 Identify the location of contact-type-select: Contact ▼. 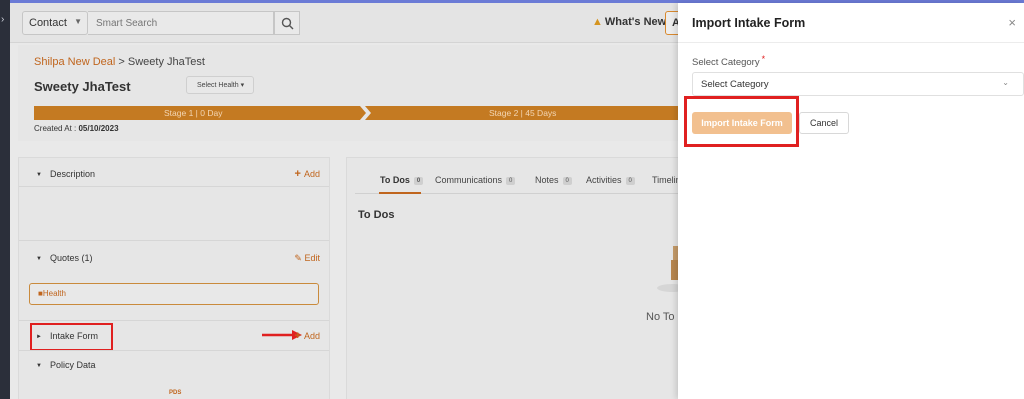
(55, 23).